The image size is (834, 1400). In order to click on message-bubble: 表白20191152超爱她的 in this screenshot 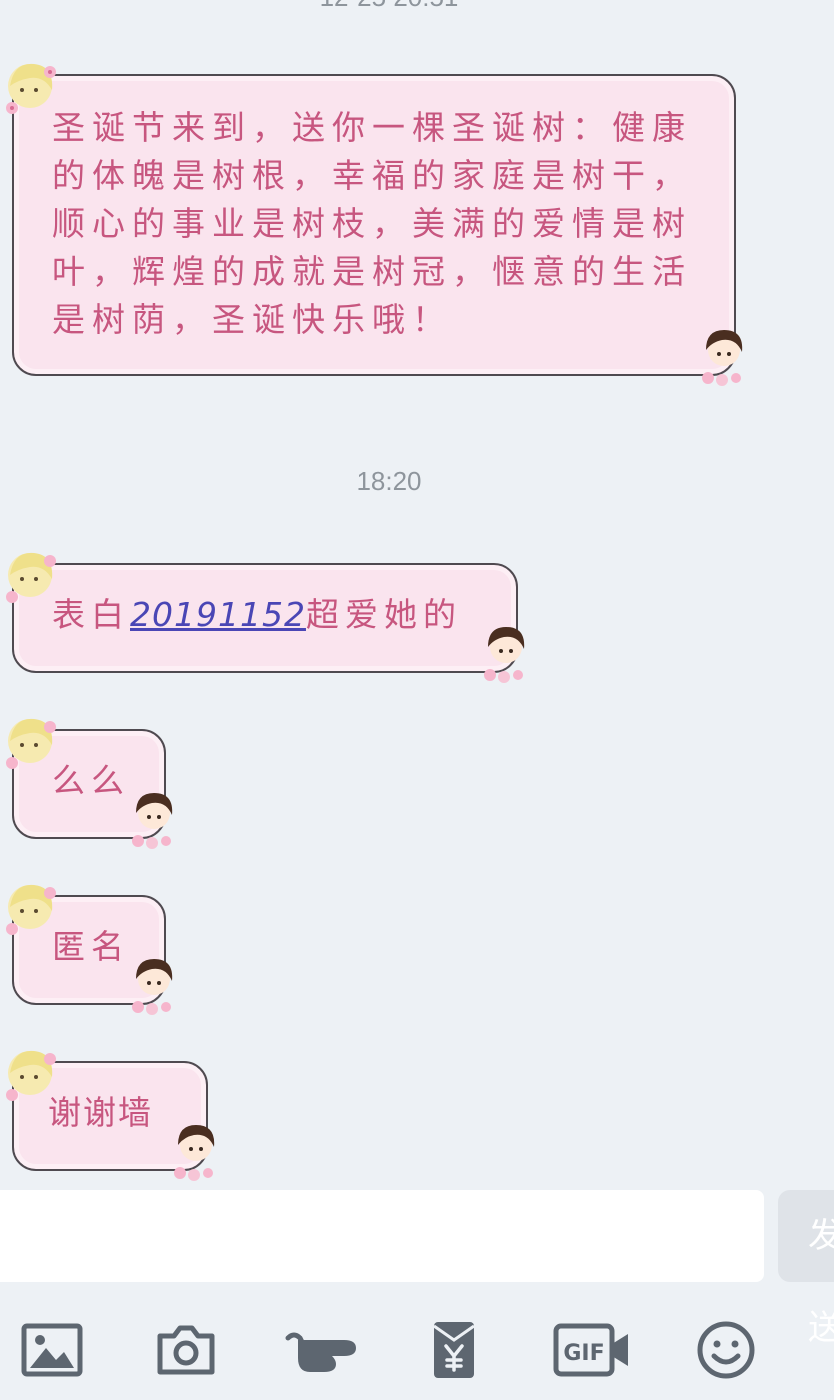, I will do `click(265, 618)`.